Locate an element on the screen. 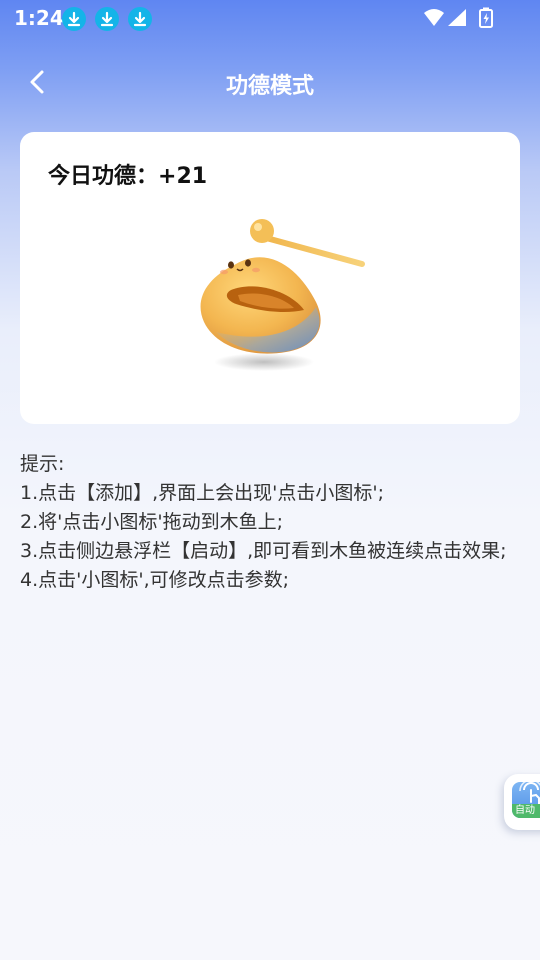  floating-button-label: 自动 is located at coordinates (526, 811).